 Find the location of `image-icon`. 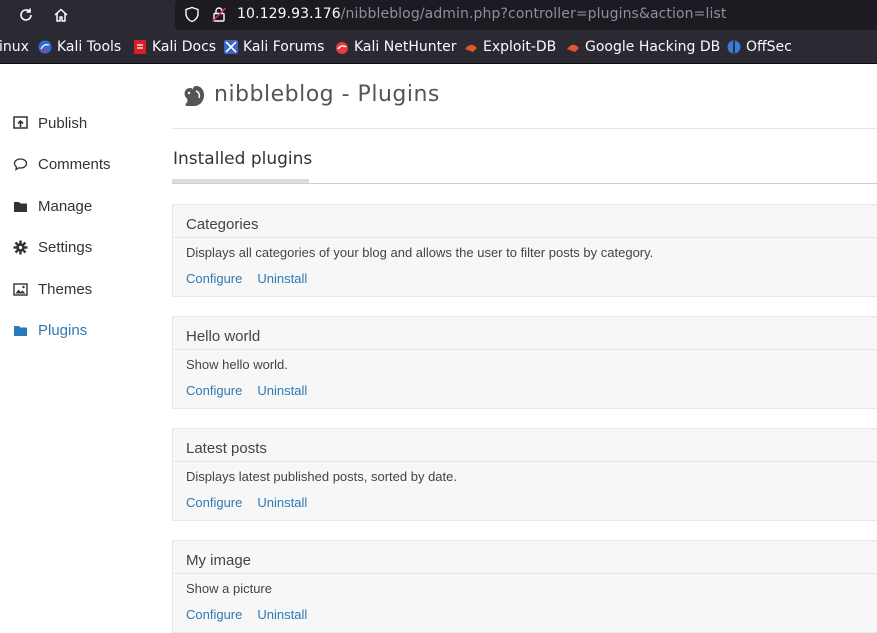

image-icon is located at coordinates (20, 289).